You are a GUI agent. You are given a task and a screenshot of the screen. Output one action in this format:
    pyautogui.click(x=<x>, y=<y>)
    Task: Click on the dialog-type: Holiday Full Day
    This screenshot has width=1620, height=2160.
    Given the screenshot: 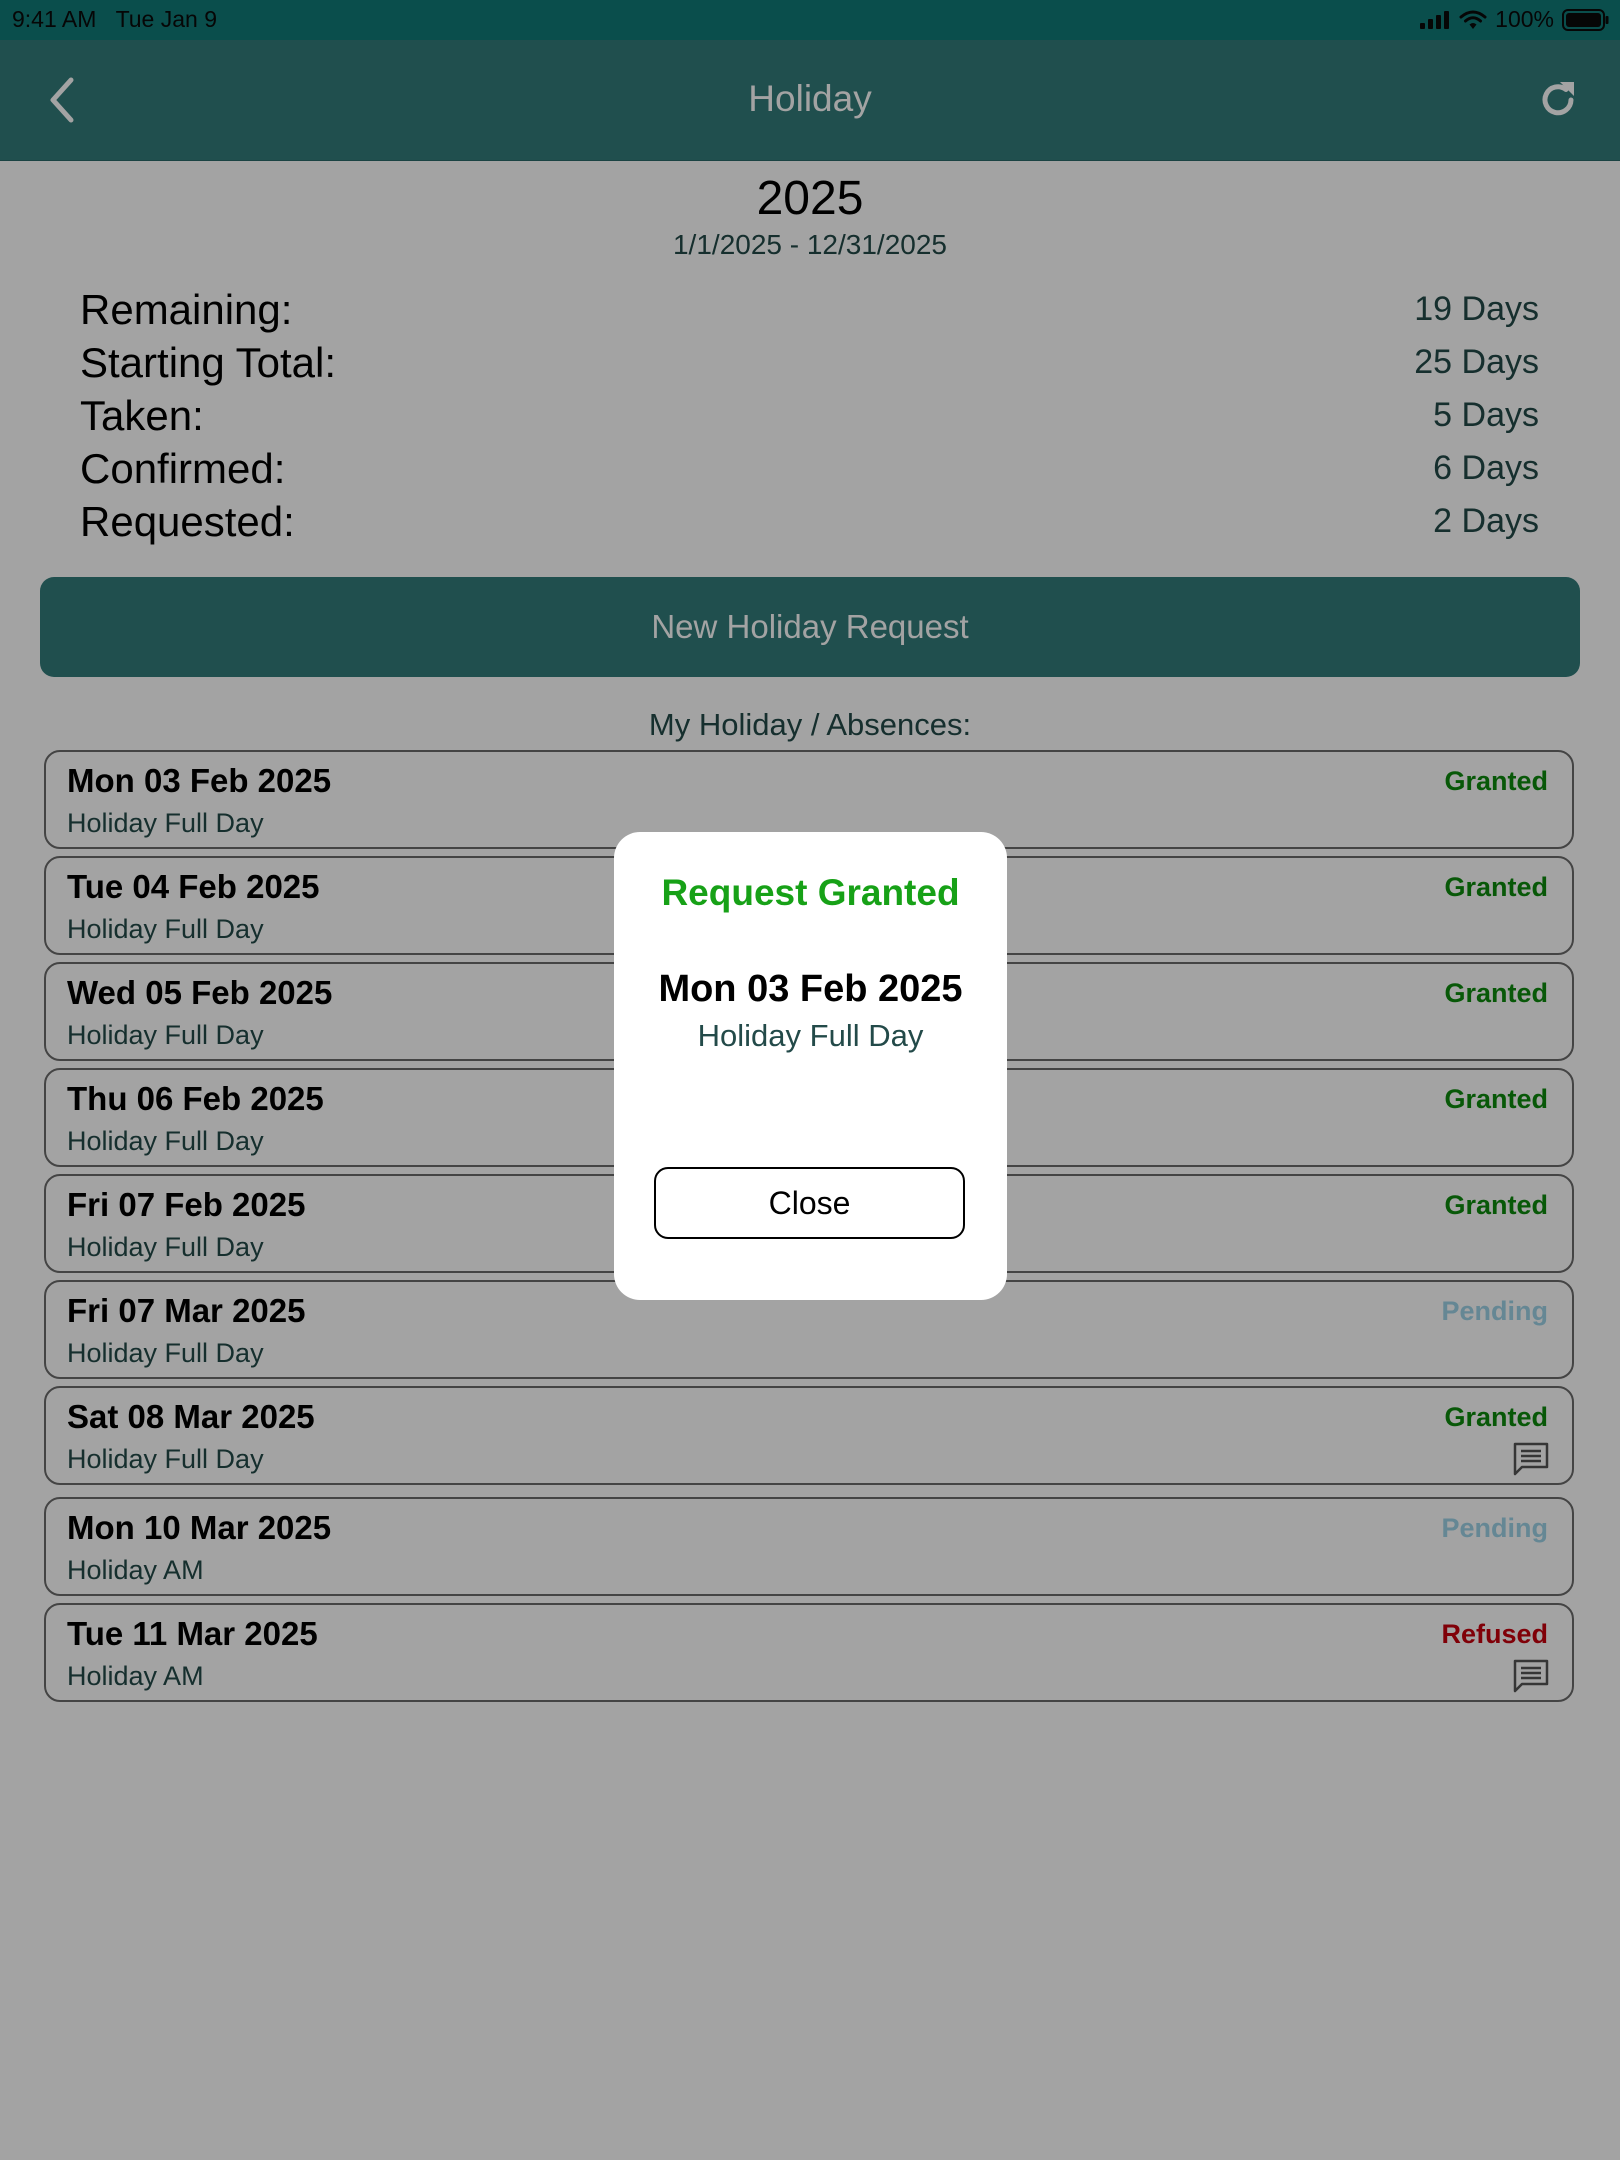 What is the action you would take?
    pyautogui.click(x=810, y=1035)
    